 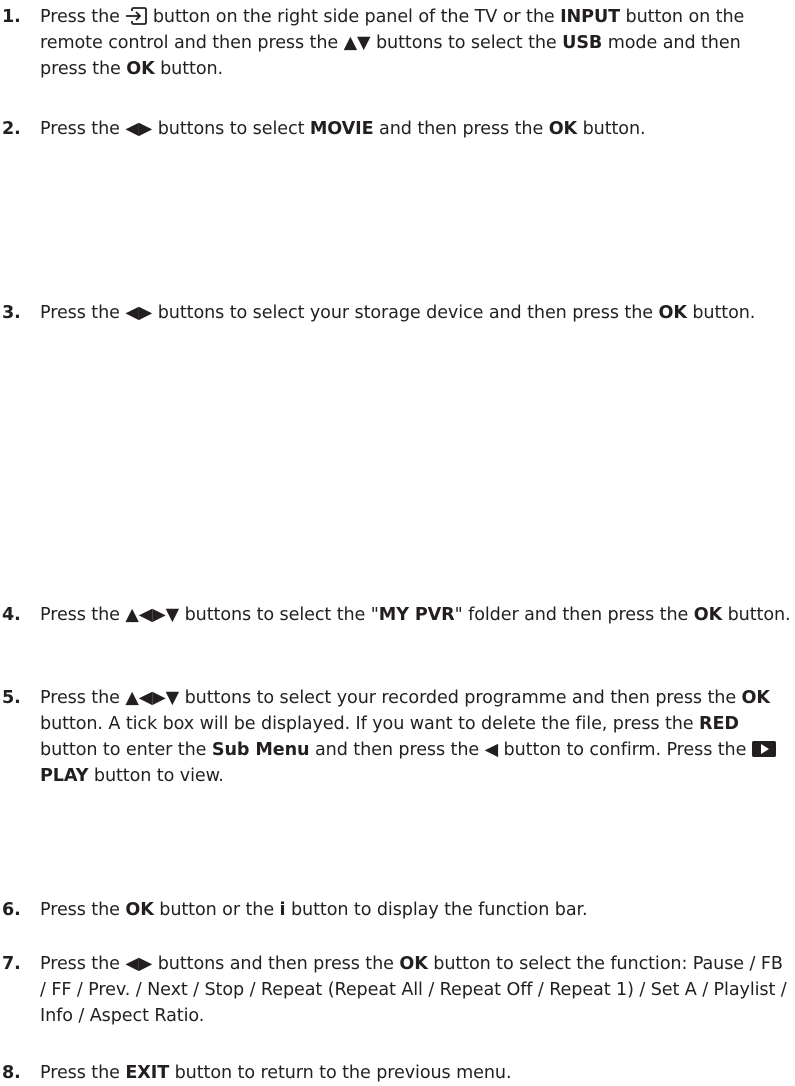 I want to click on step-number: 7., so click(x=11, y=964).